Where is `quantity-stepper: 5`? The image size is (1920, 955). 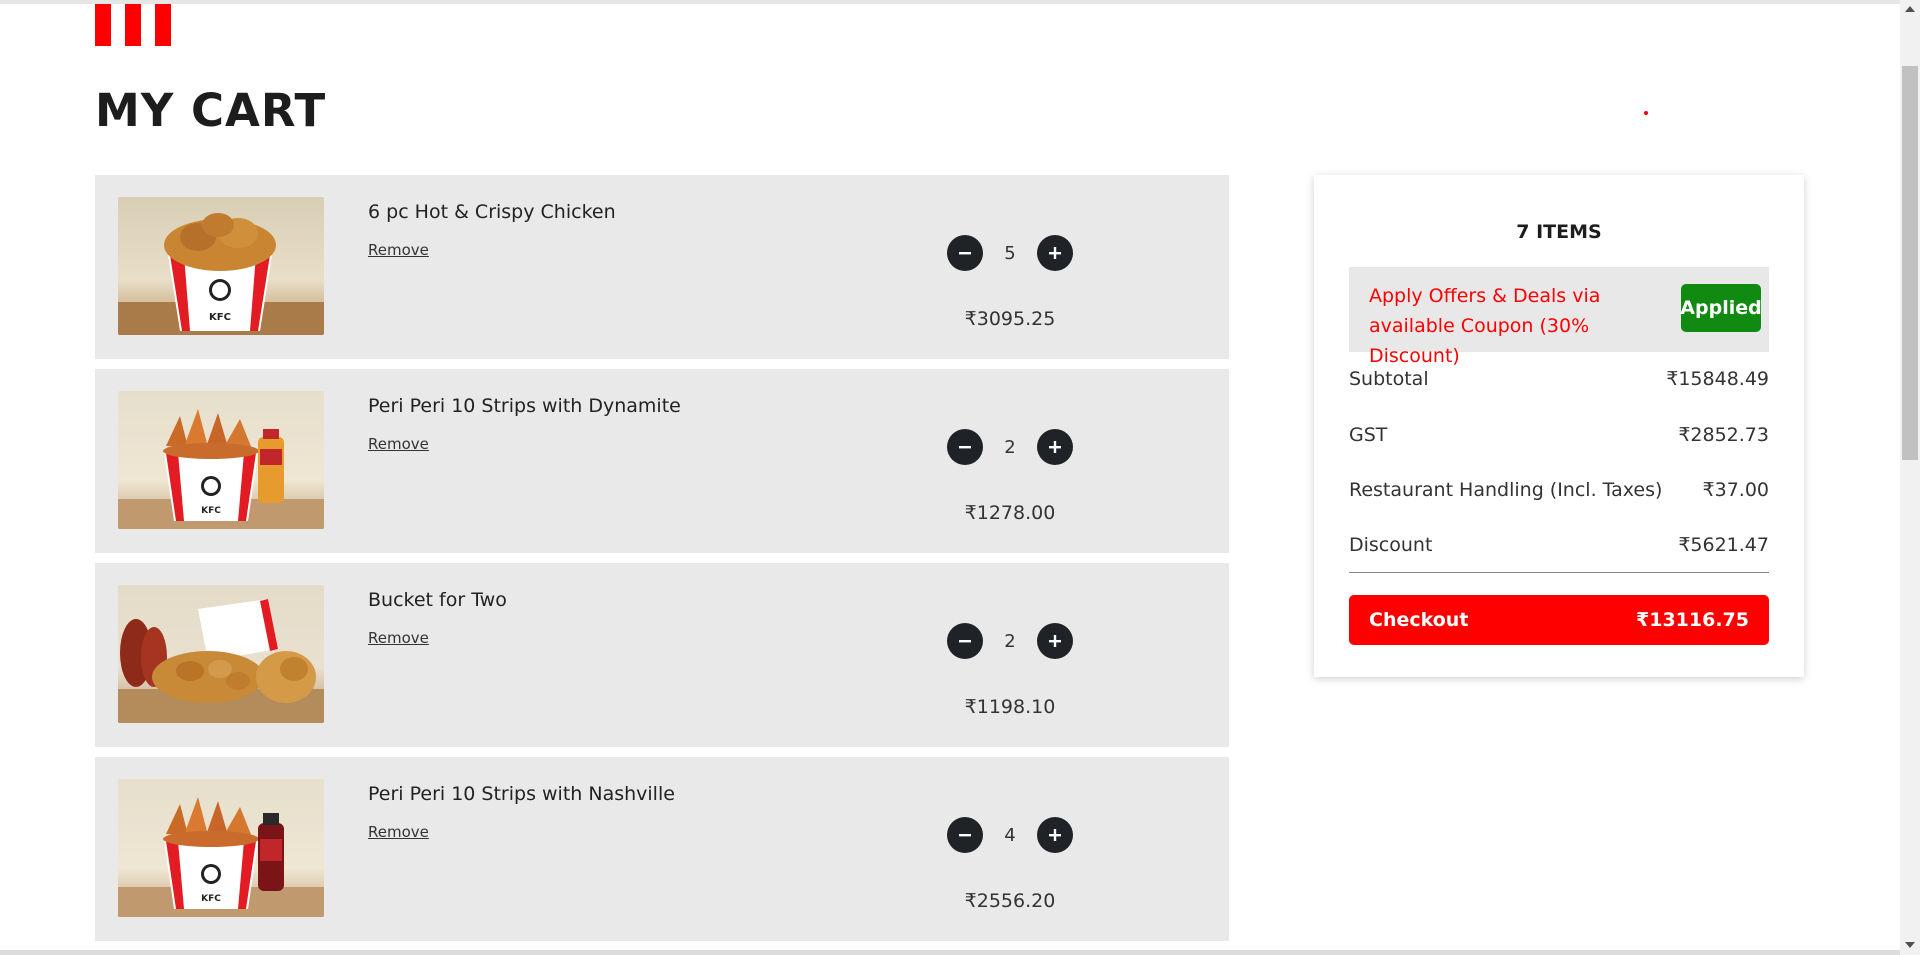
quantity-stepper: 5 is located at coordinates (1010, 253).